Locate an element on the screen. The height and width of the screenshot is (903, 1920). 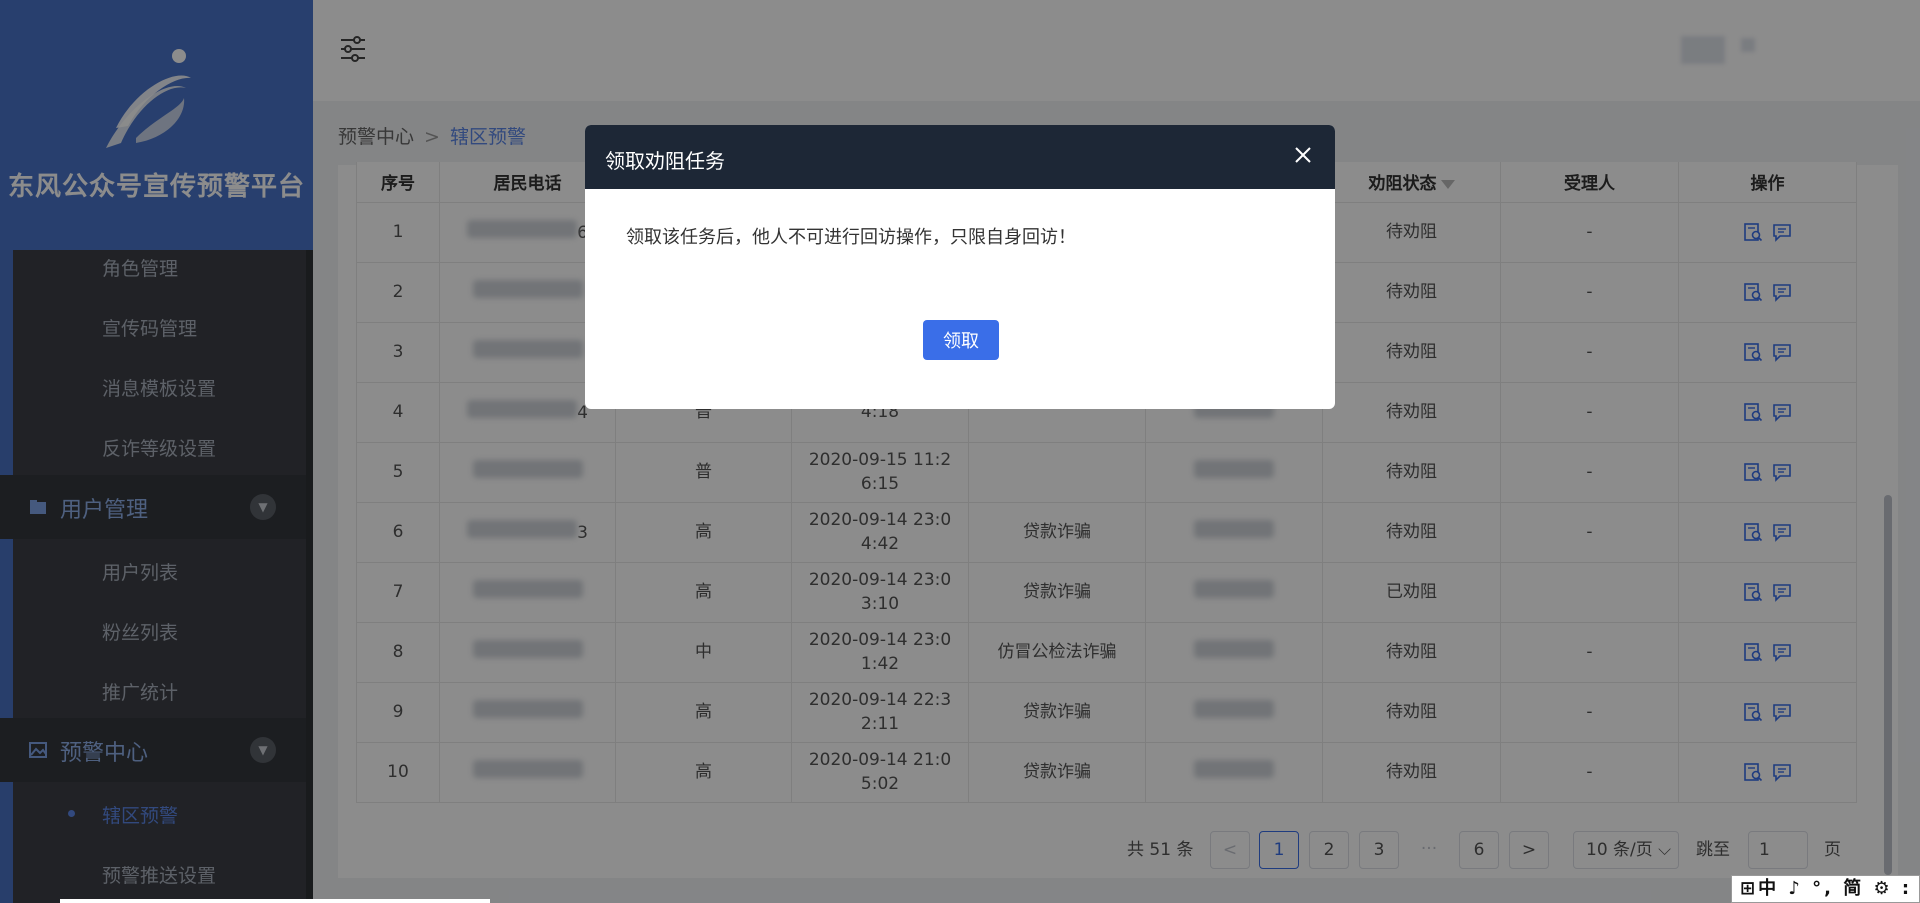
dialog-title: 领取劝阻任务 is located at coordinates (665, 161).